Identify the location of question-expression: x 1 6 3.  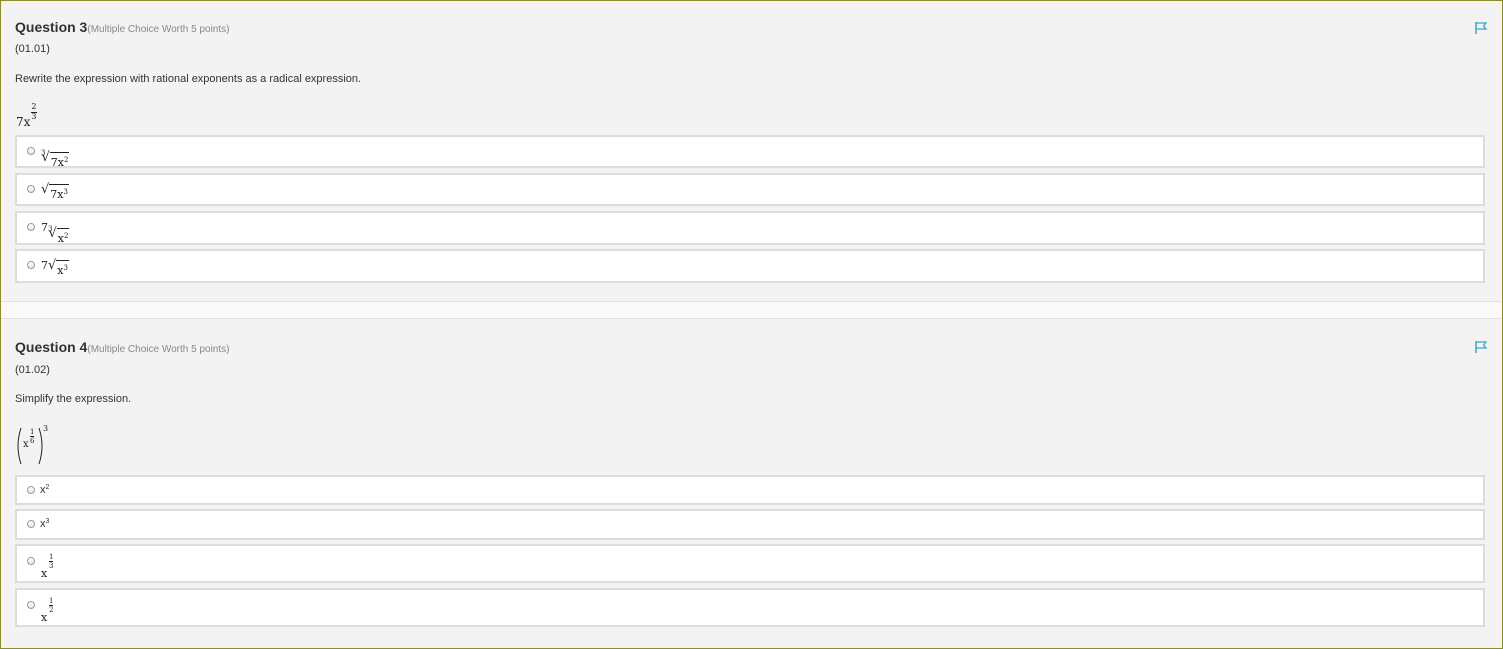
(32, 446).